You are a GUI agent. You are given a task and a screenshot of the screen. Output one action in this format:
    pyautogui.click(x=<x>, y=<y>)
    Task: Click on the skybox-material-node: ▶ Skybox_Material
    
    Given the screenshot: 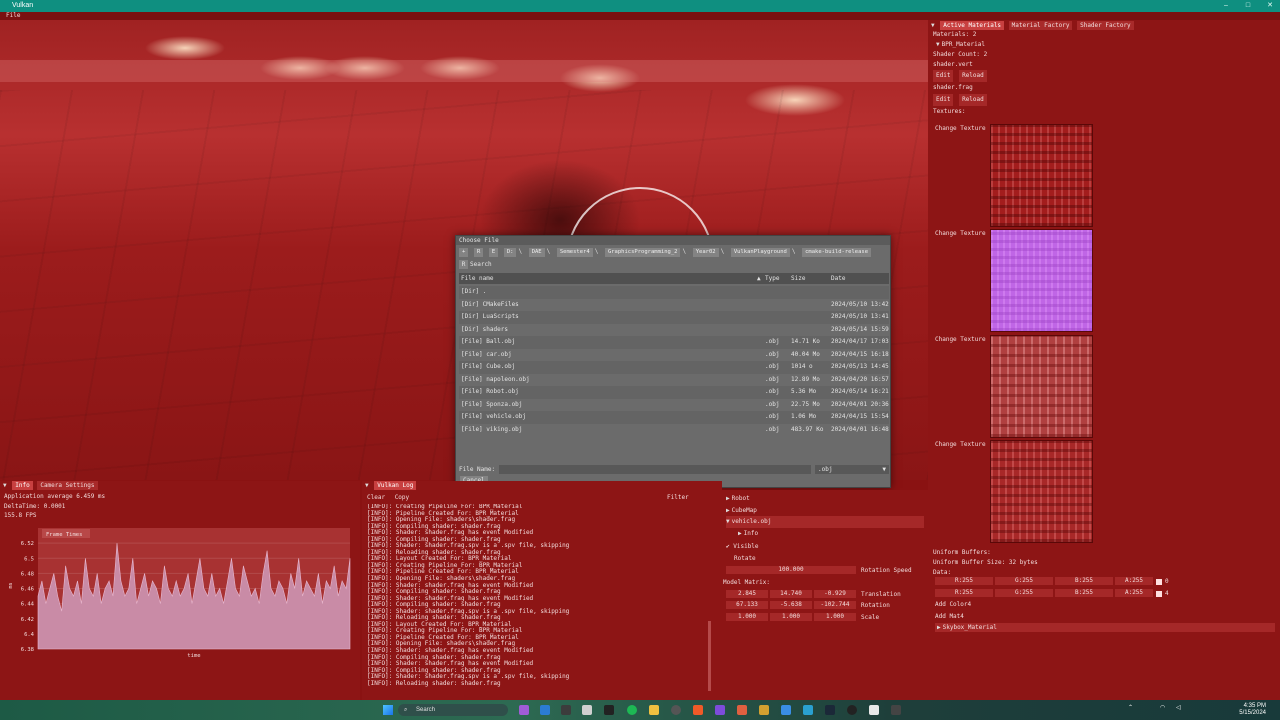 What is the action you would take?
    pyautogui.click(x=1105, y=627)
    